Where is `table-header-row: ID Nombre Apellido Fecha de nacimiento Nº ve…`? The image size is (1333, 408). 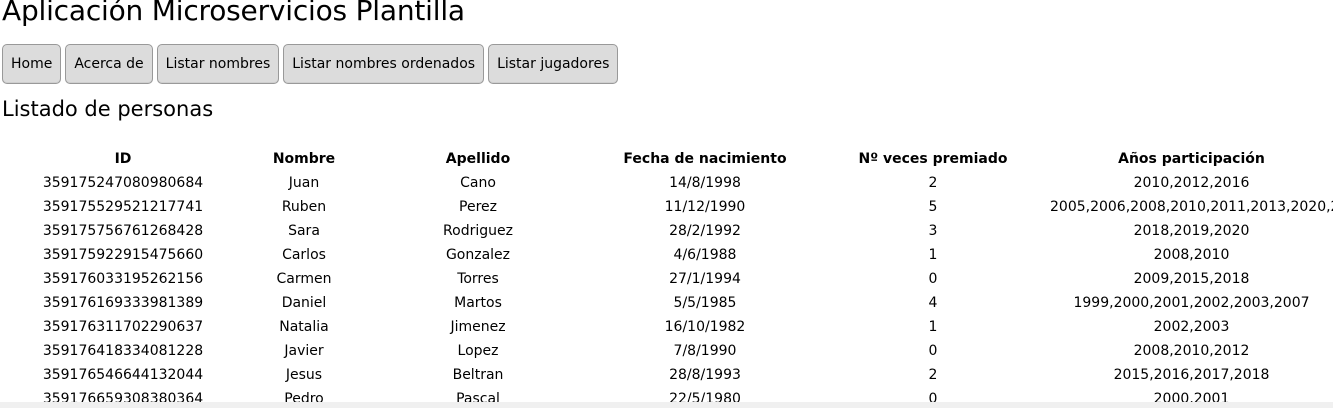
table-header-row: ID Nombre Apellido Fecha de nacimiento Nº ve… is located at coordinates (666, 159).